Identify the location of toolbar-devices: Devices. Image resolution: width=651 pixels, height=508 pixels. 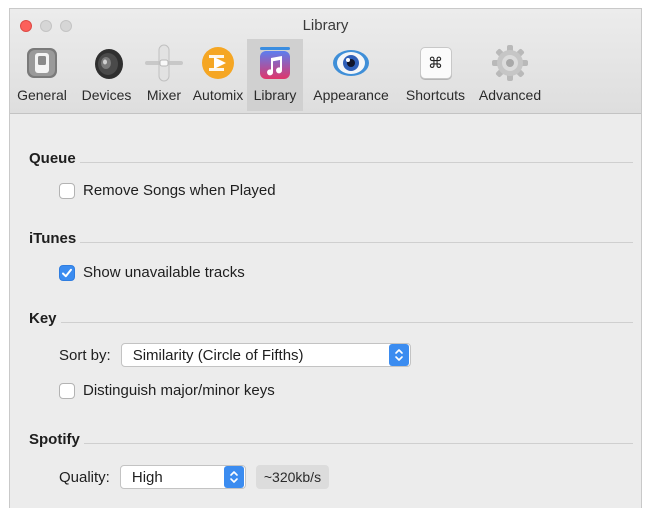
(106, 75).